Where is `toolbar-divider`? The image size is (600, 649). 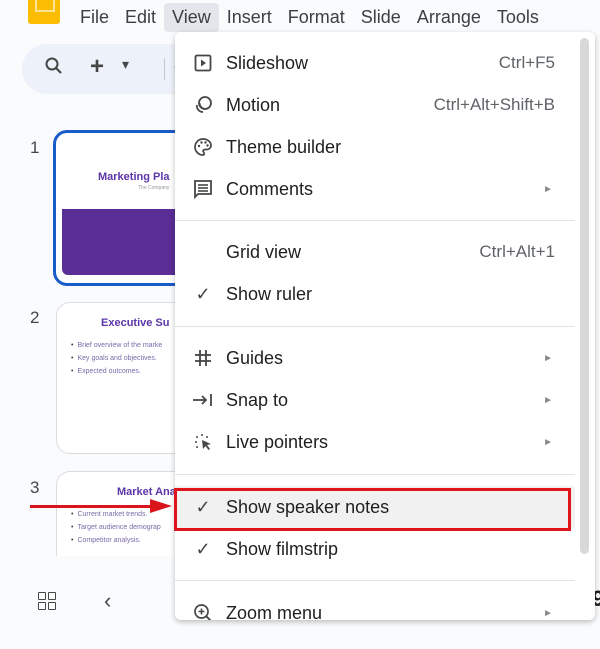
toolbar-divider is located at coordinates (164, 69).